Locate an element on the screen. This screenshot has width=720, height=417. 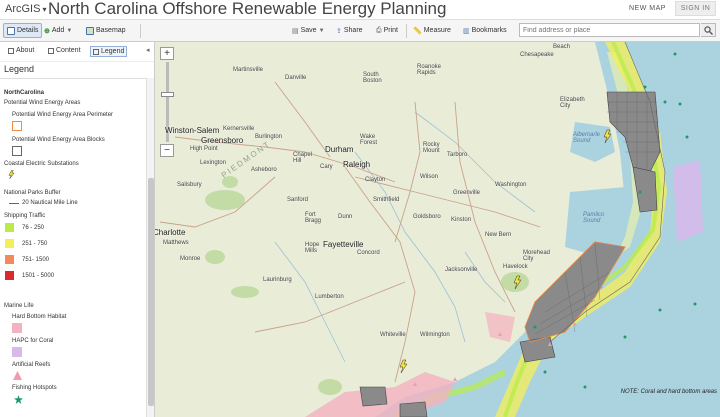
save-button: ▤ Save ▼ is located at coordinates (308, 30).